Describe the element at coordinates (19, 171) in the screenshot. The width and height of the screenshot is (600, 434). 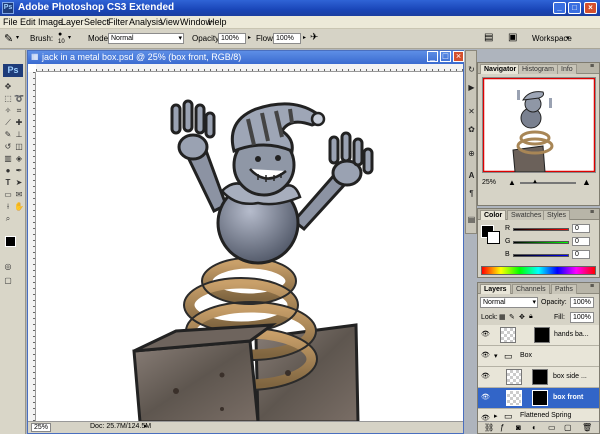
I see `pen-tool-icon: ✒` at that location.